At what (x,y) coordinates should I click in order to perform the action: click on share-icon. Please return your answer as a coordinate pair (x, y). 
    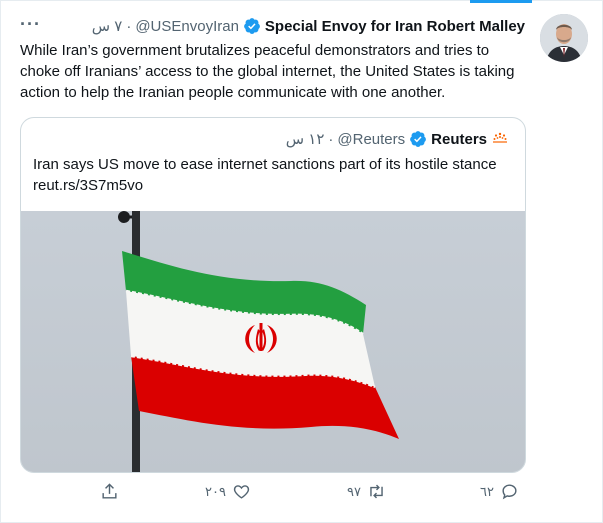
    Looking at the image, I should click on (109, 491).